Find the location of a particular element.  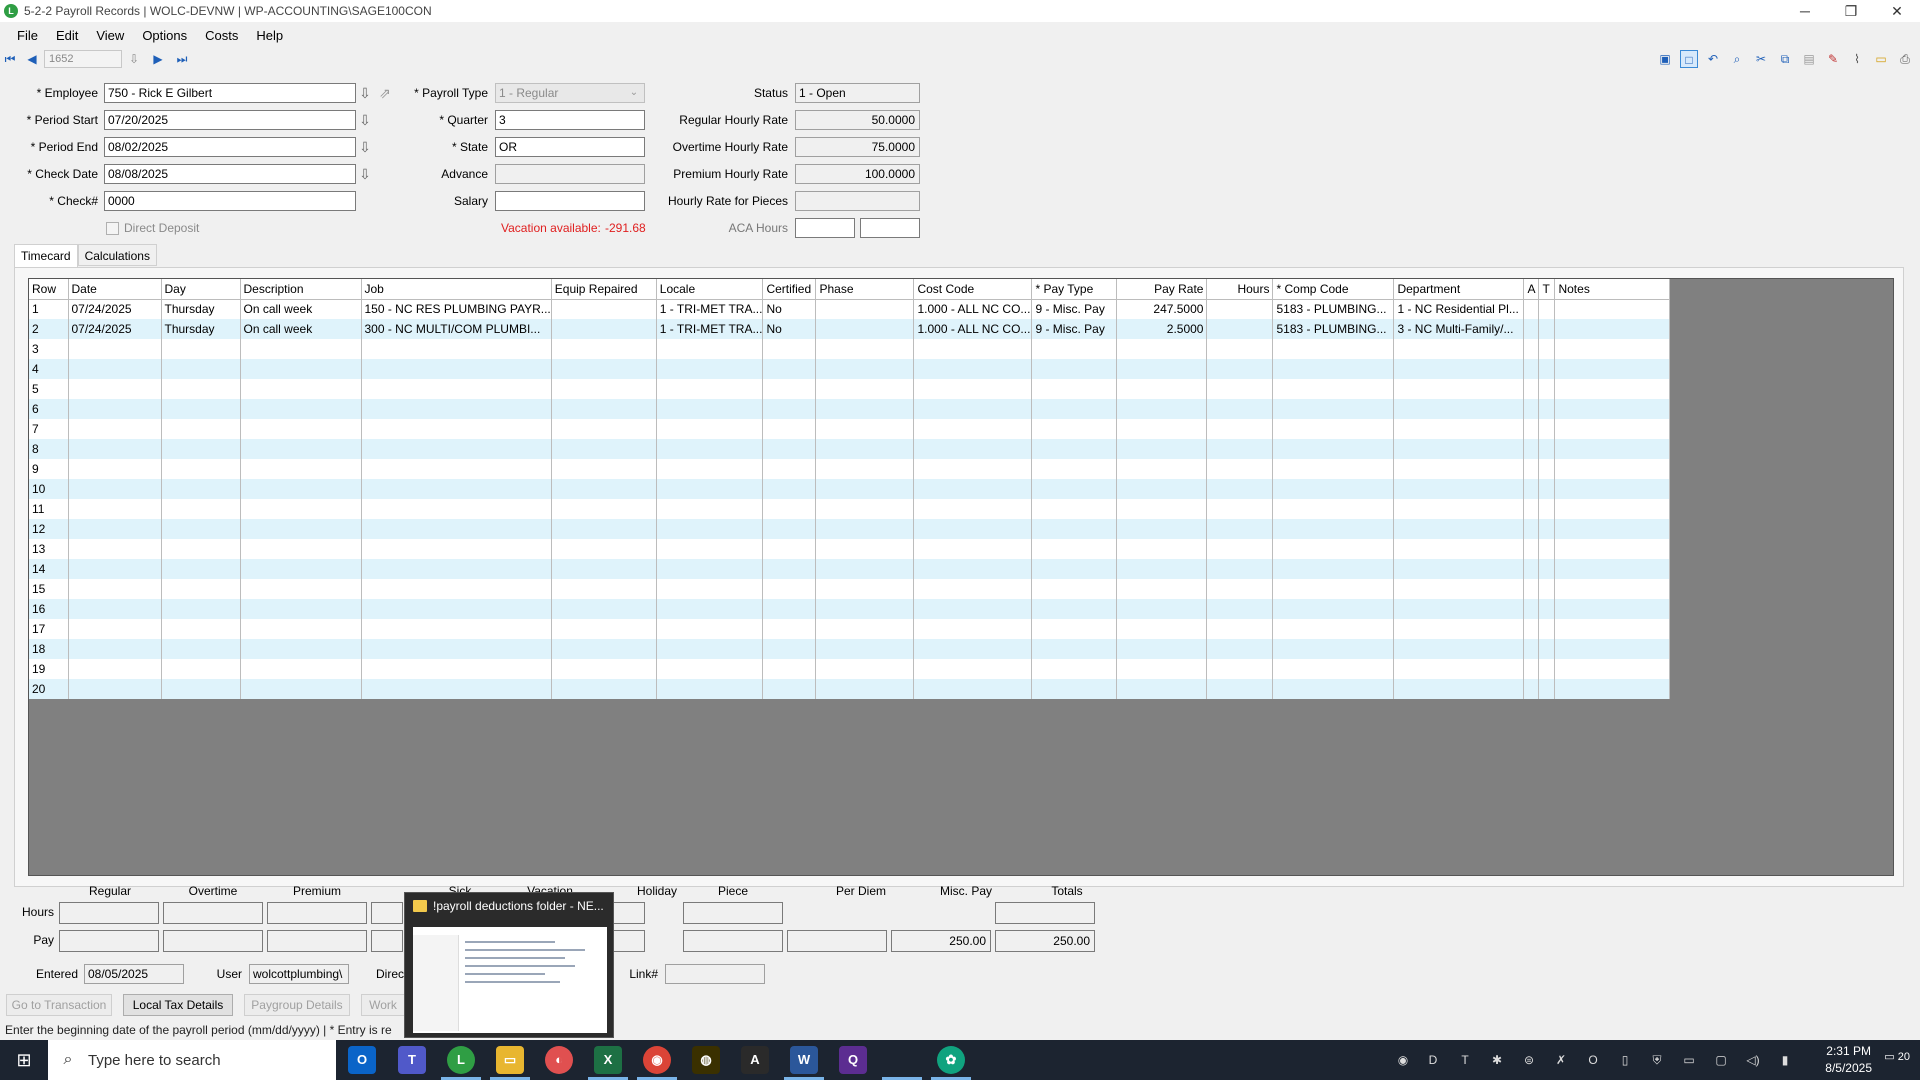

work-button: Work is located at coordinates (383, 1005).